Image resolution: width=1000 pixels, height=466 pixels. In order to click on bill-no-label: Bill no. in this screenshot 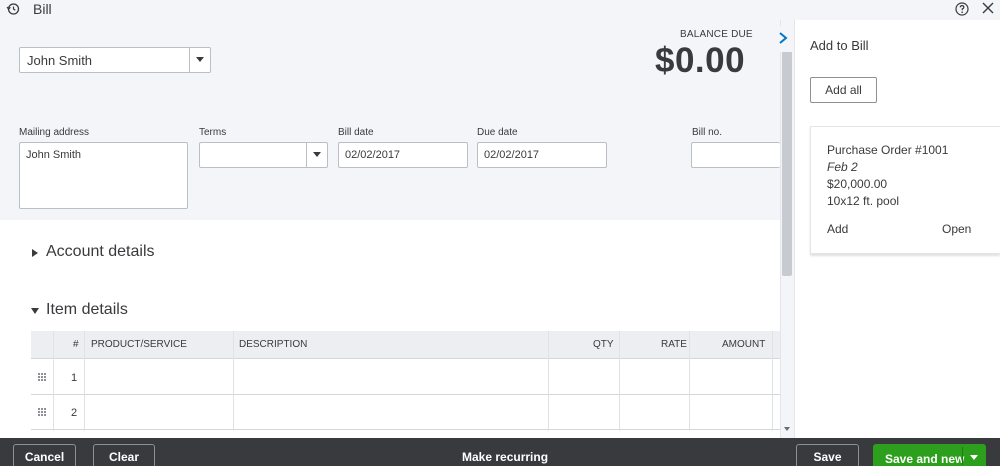, I will do `click(707, 132)`.